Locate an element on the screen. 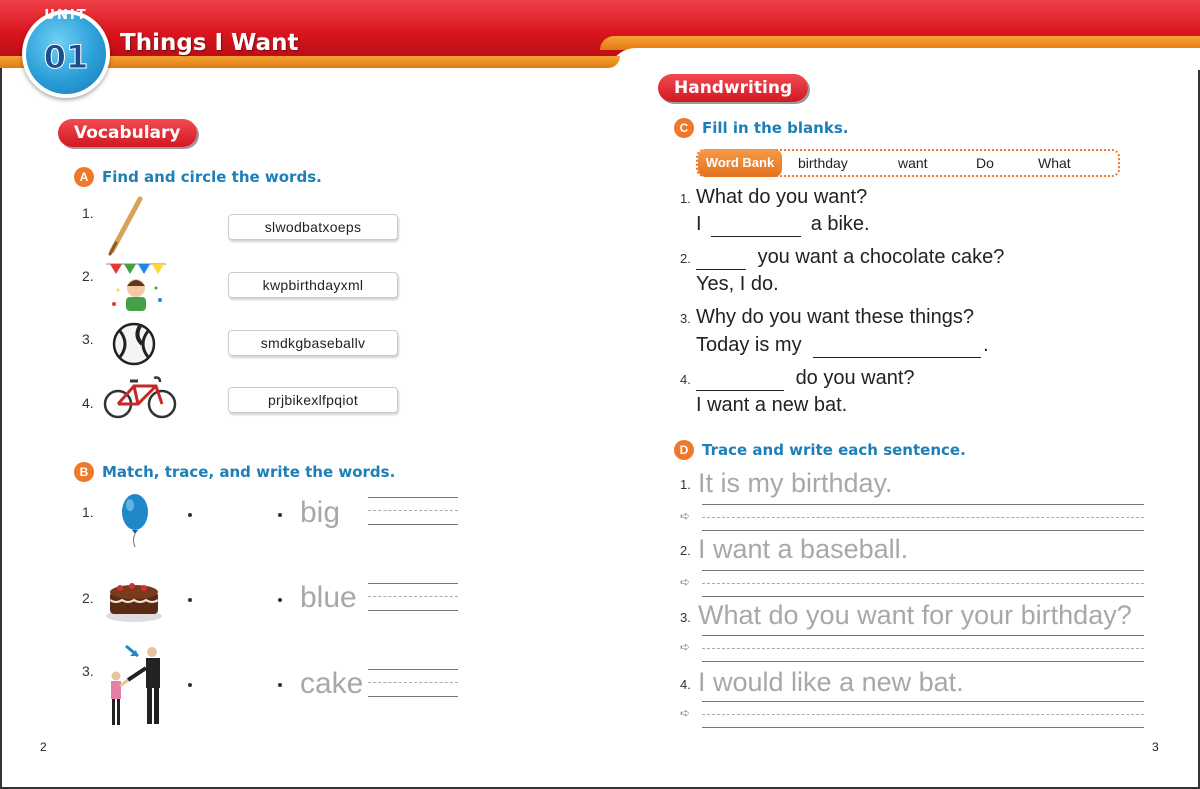  question-number: 1. is located at coordinates (685, 198).